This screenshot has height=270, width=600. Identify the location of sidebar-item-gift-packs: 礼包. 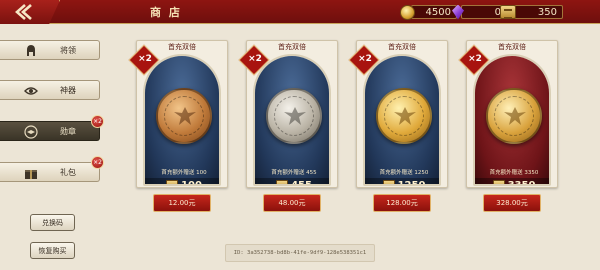
(50, 172).